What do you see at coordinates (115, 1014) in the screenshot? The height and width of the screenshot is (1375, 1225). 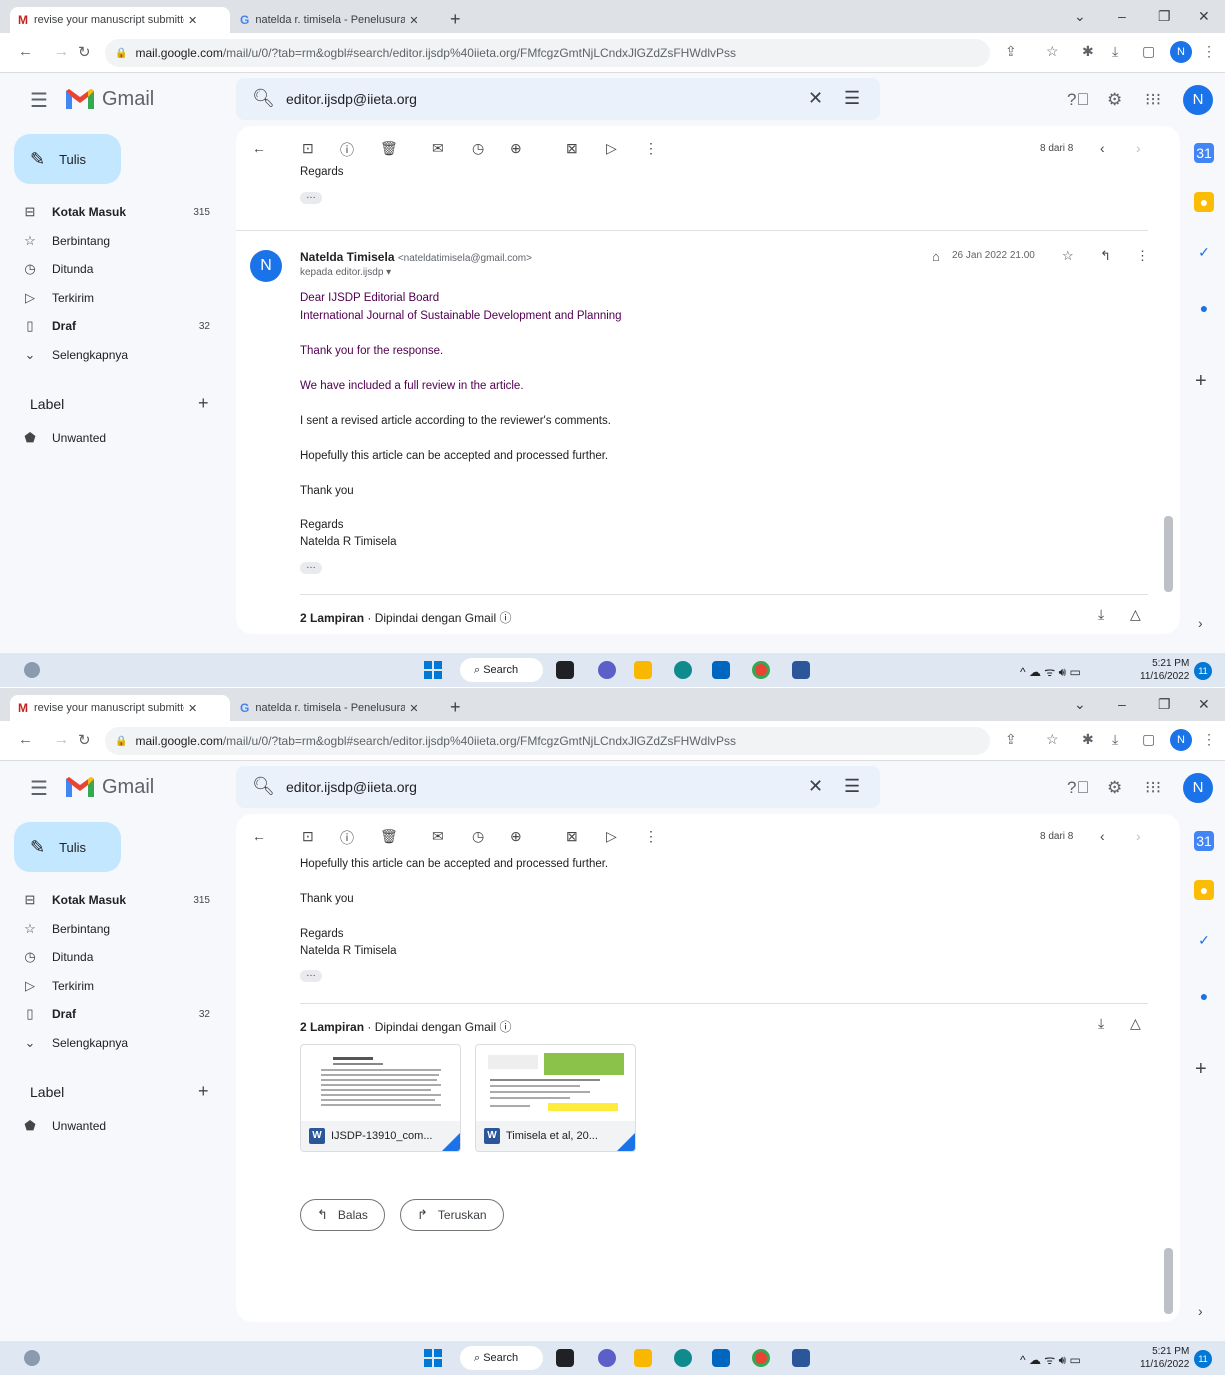 I see `sidebar-item-drafts: ▯ Draf 32` at bounding box center [115, 1014].